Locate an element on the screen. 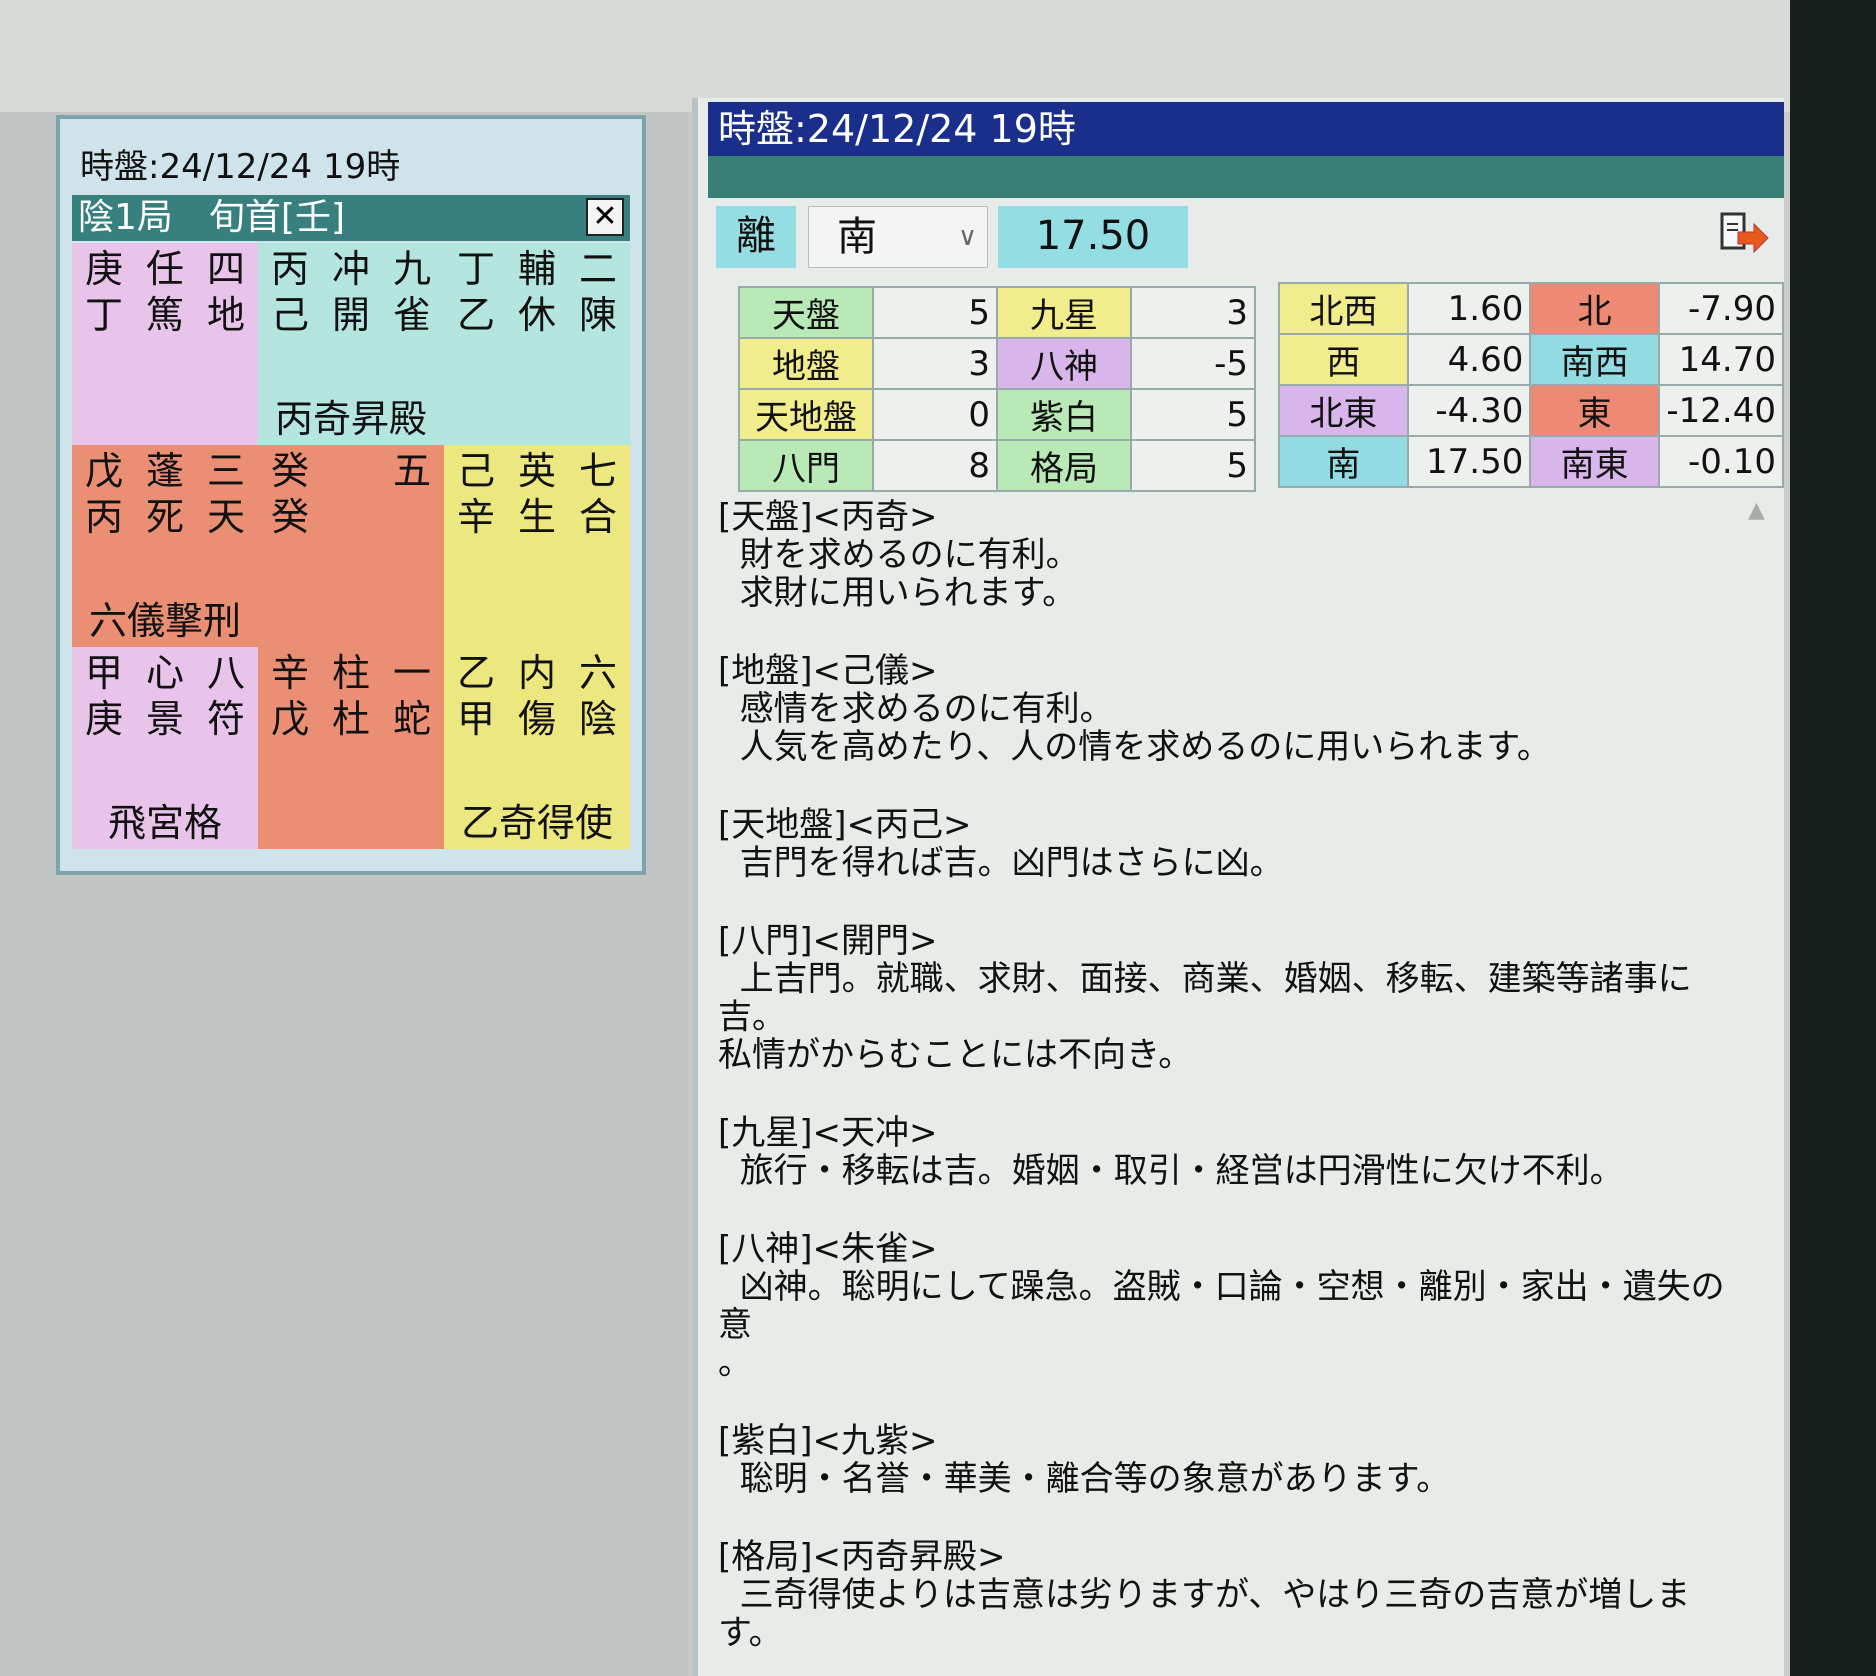 This screenshot has width=1876, height=1676. table-row: 西 4.60 南西 14.70 is located at coordinates (1531, 359).